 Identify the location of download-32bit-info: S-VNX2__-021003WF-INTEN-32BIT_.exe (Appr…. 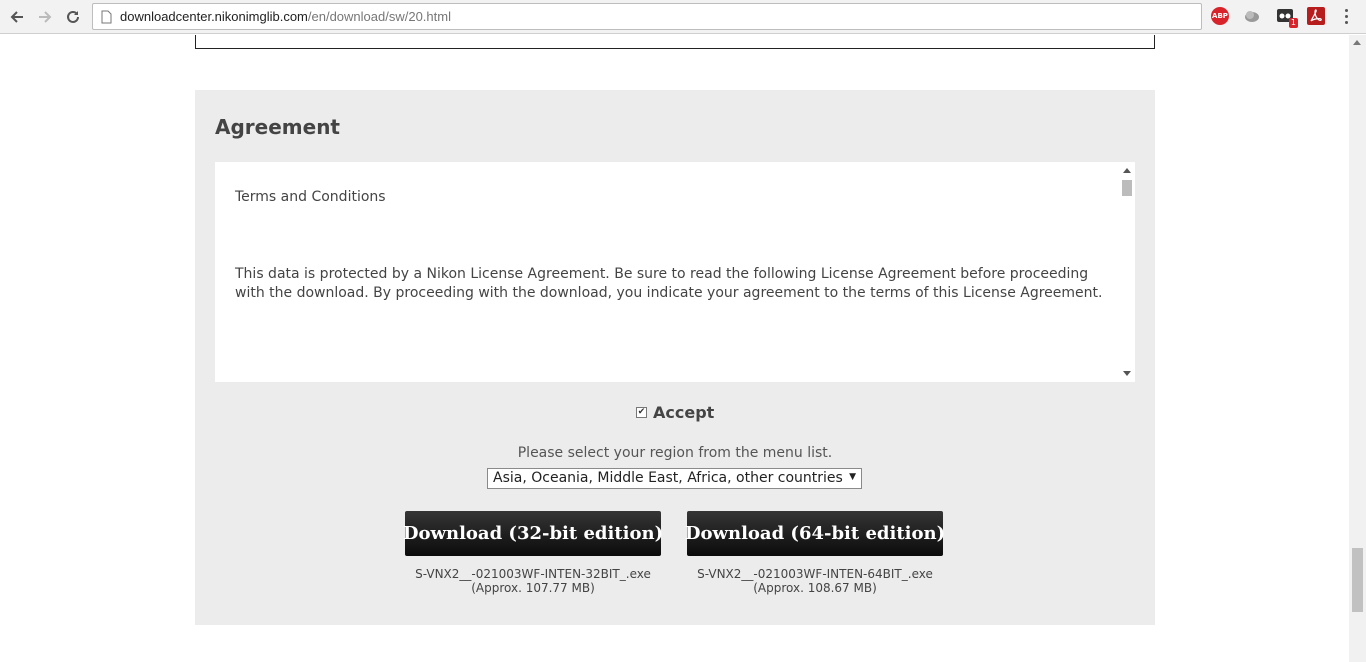
(533, 581).